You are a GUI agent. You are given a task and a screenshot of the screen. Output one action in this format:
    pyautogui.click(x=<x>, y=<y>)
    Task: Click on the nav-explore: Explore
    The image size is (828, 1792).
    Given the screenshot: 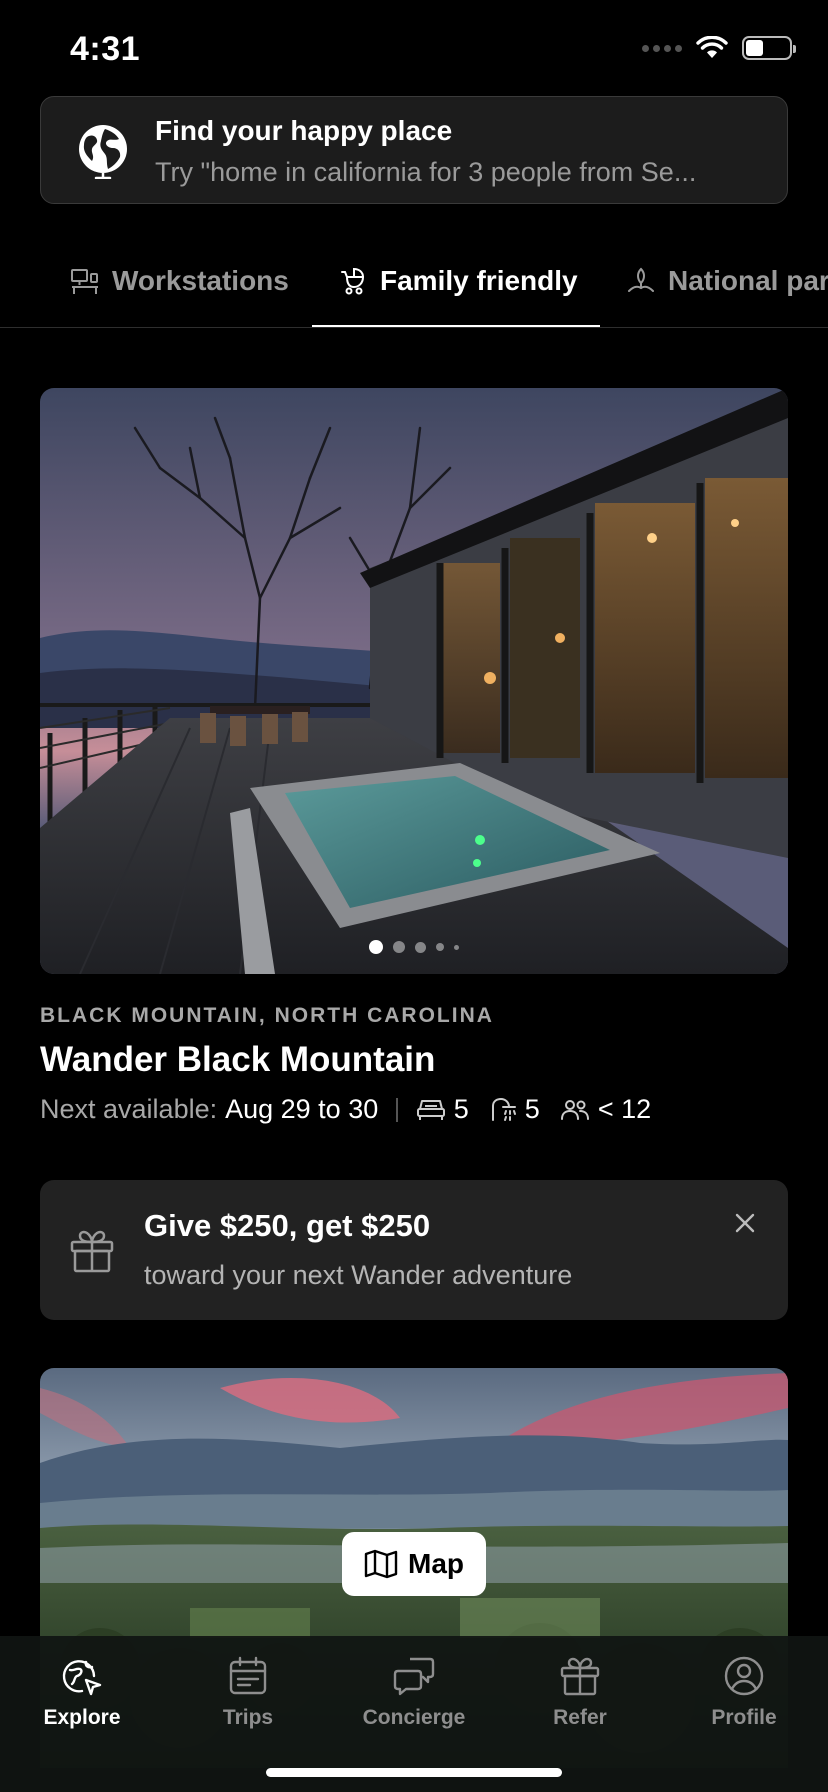 What is the action you would take?
    pyautogui.click(x=82, y=1692)
    